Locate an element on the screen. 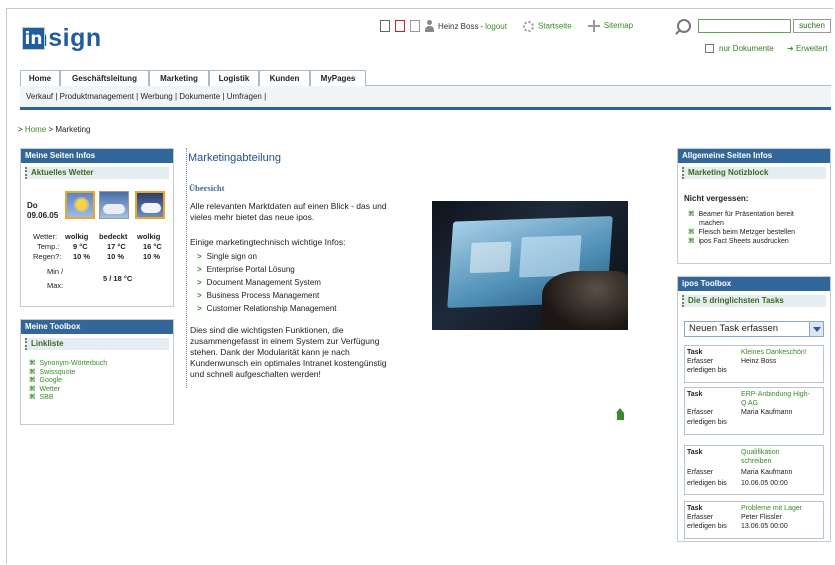 Image resolution: width=835 pixels, height=565 pixels. erweitert-link: ➜ Erweitert is located at coordinates (807, 48).